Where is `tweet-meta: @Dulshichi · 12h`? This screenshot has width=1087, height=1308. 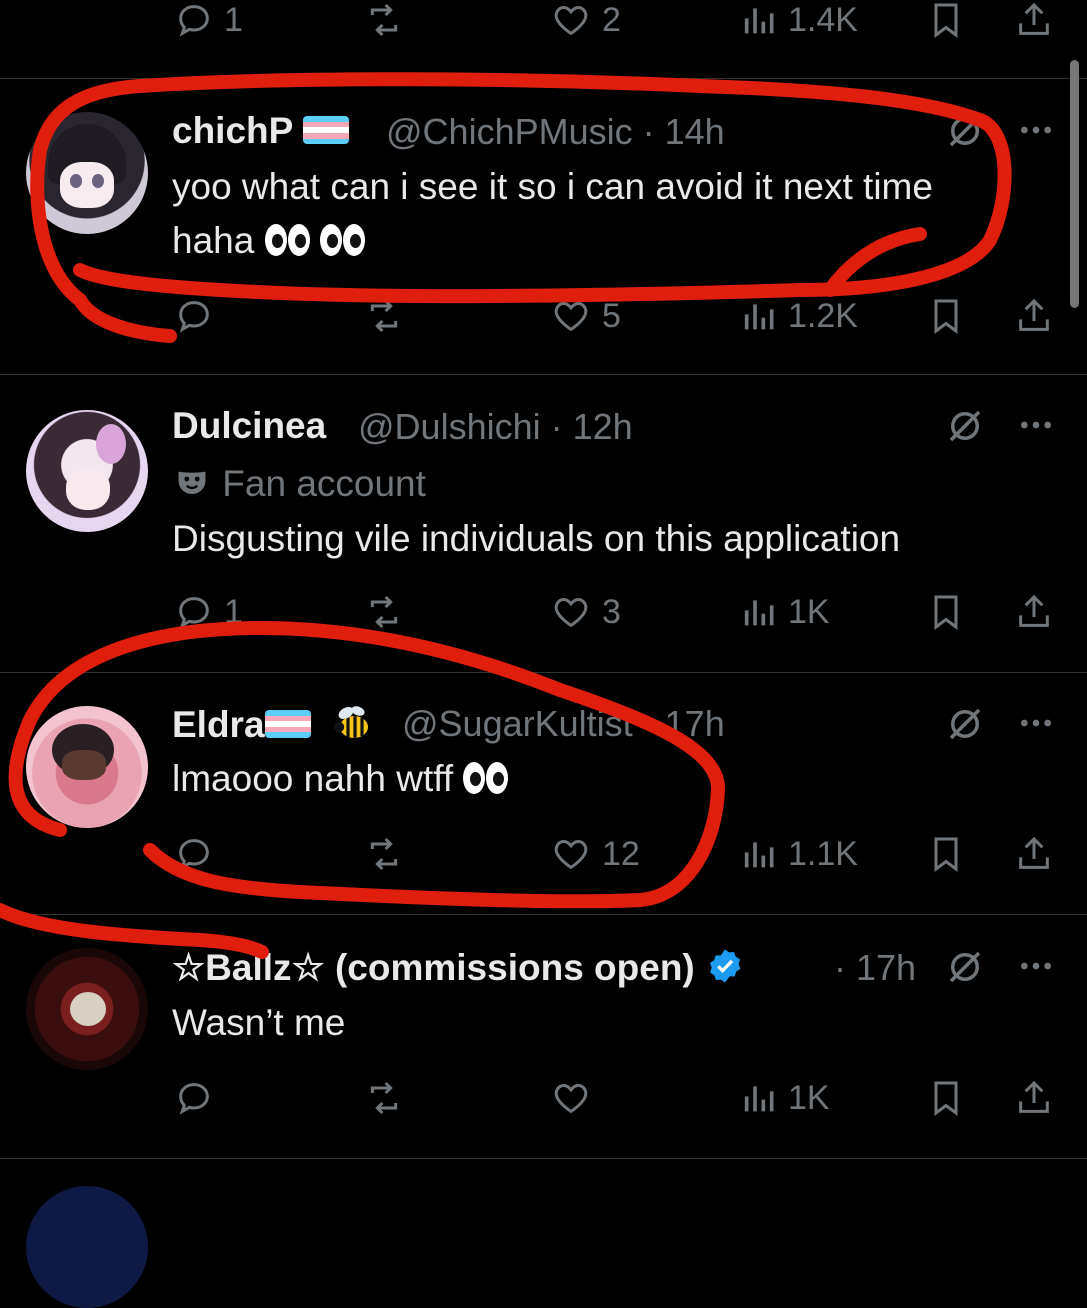 tweet-meta: @Dulshichi · 12h is located at coordinates (495, 426).